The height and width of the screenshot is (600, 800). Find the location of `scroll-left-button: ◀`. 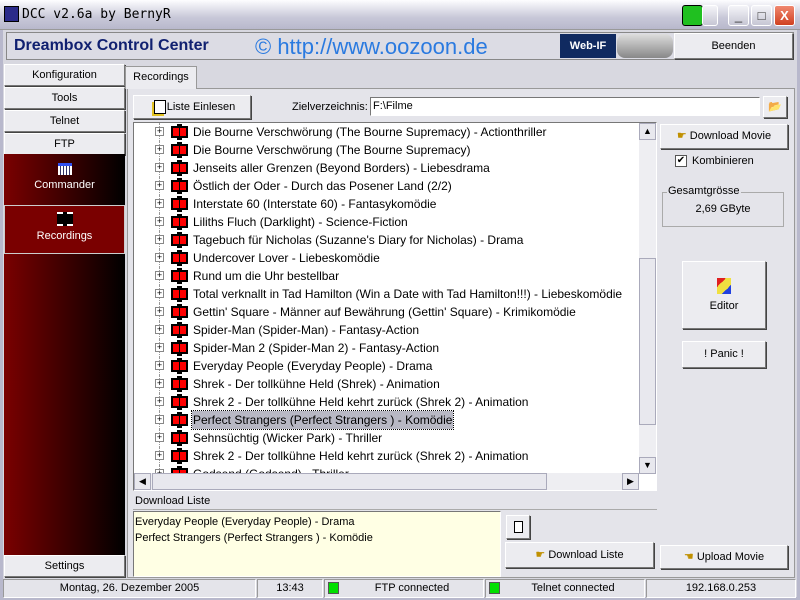

scroll-left-button: ◀ is located at coordinates (142, 481).